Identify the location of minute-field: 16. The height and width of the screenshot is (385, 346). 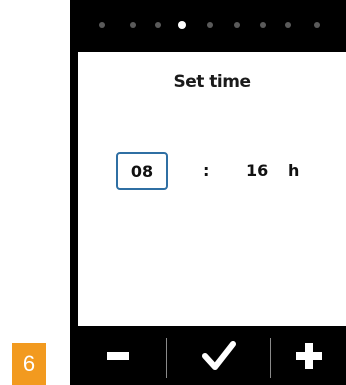
(257, 170).